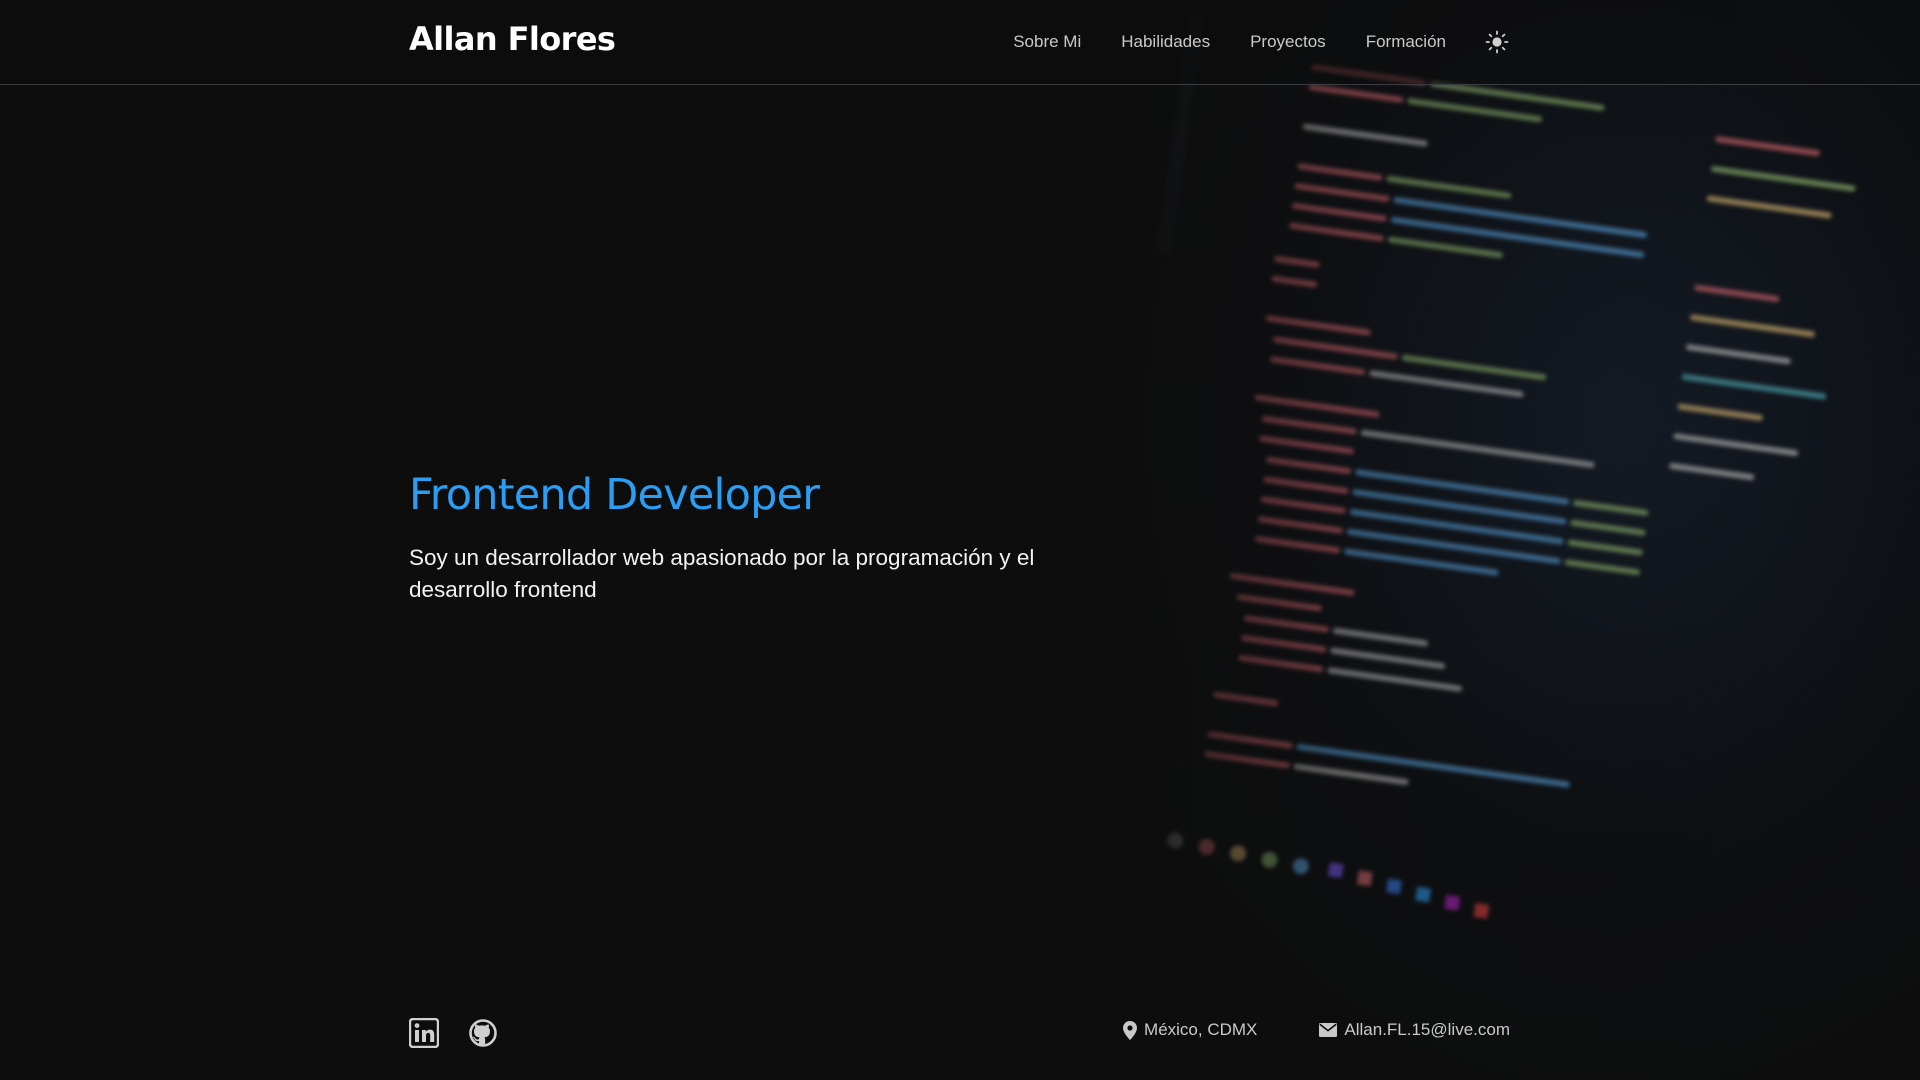 This screenshot has height=1080, width=1920. I want to click on email-info: Allan.FL.15@live.com, so click(1414, 1030).